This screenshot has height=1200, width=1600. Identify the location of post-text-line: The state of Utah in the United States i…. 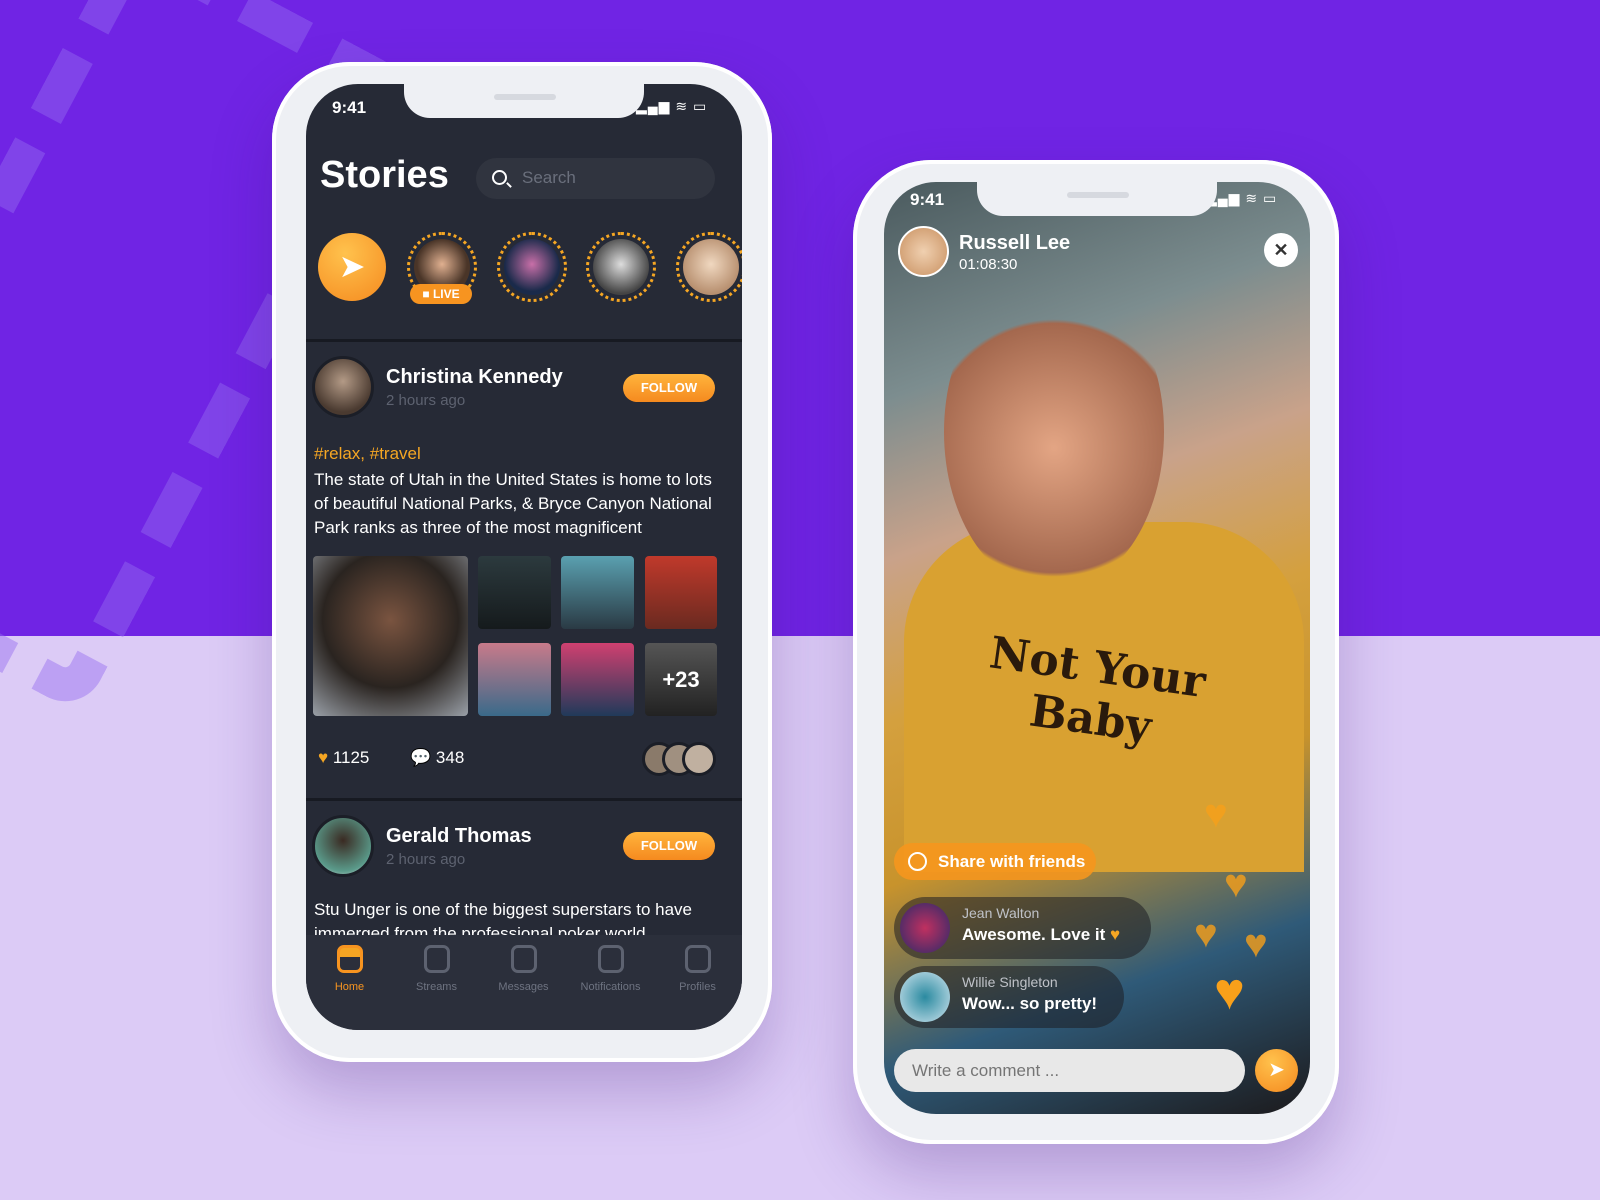
(513, 479).